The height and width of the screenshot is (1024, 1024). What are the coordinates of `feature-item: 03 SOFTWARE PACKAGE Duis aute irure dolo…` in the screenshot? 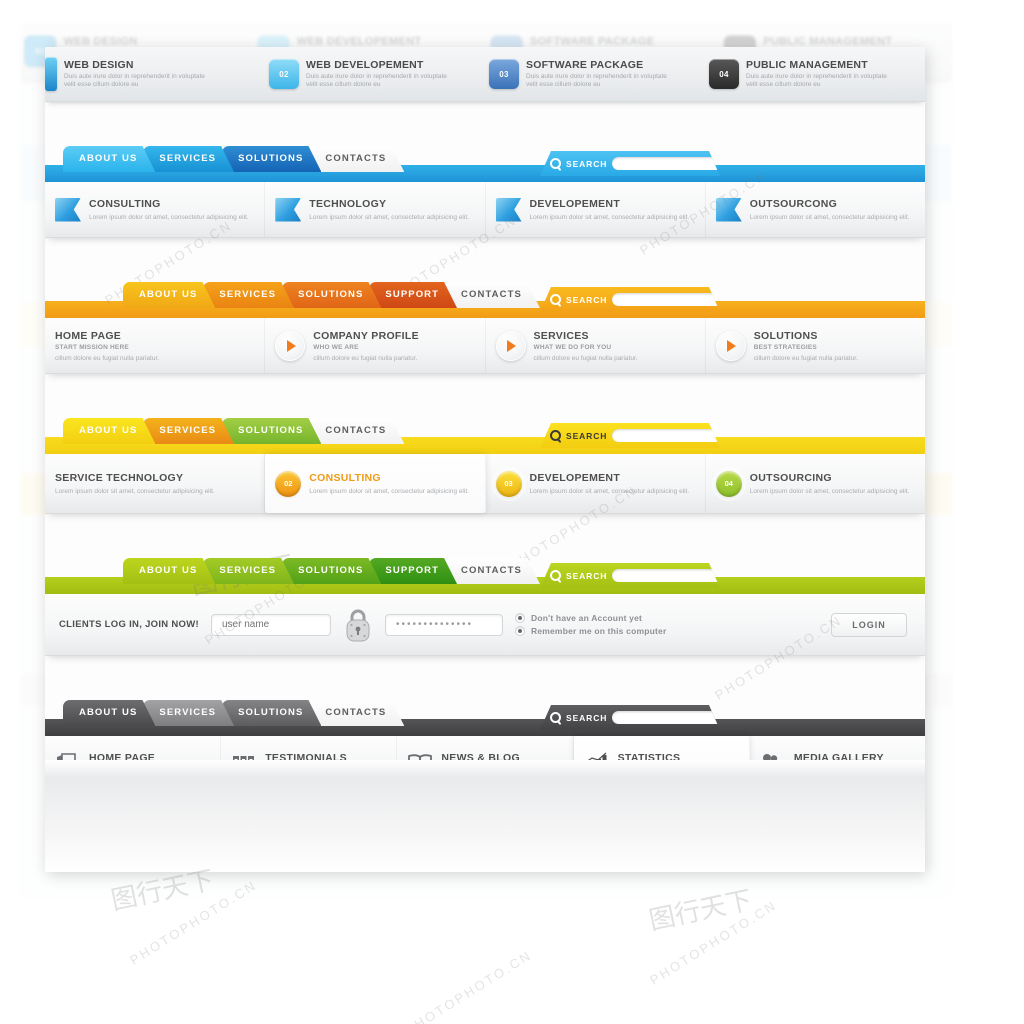 It's located at (595, 74).